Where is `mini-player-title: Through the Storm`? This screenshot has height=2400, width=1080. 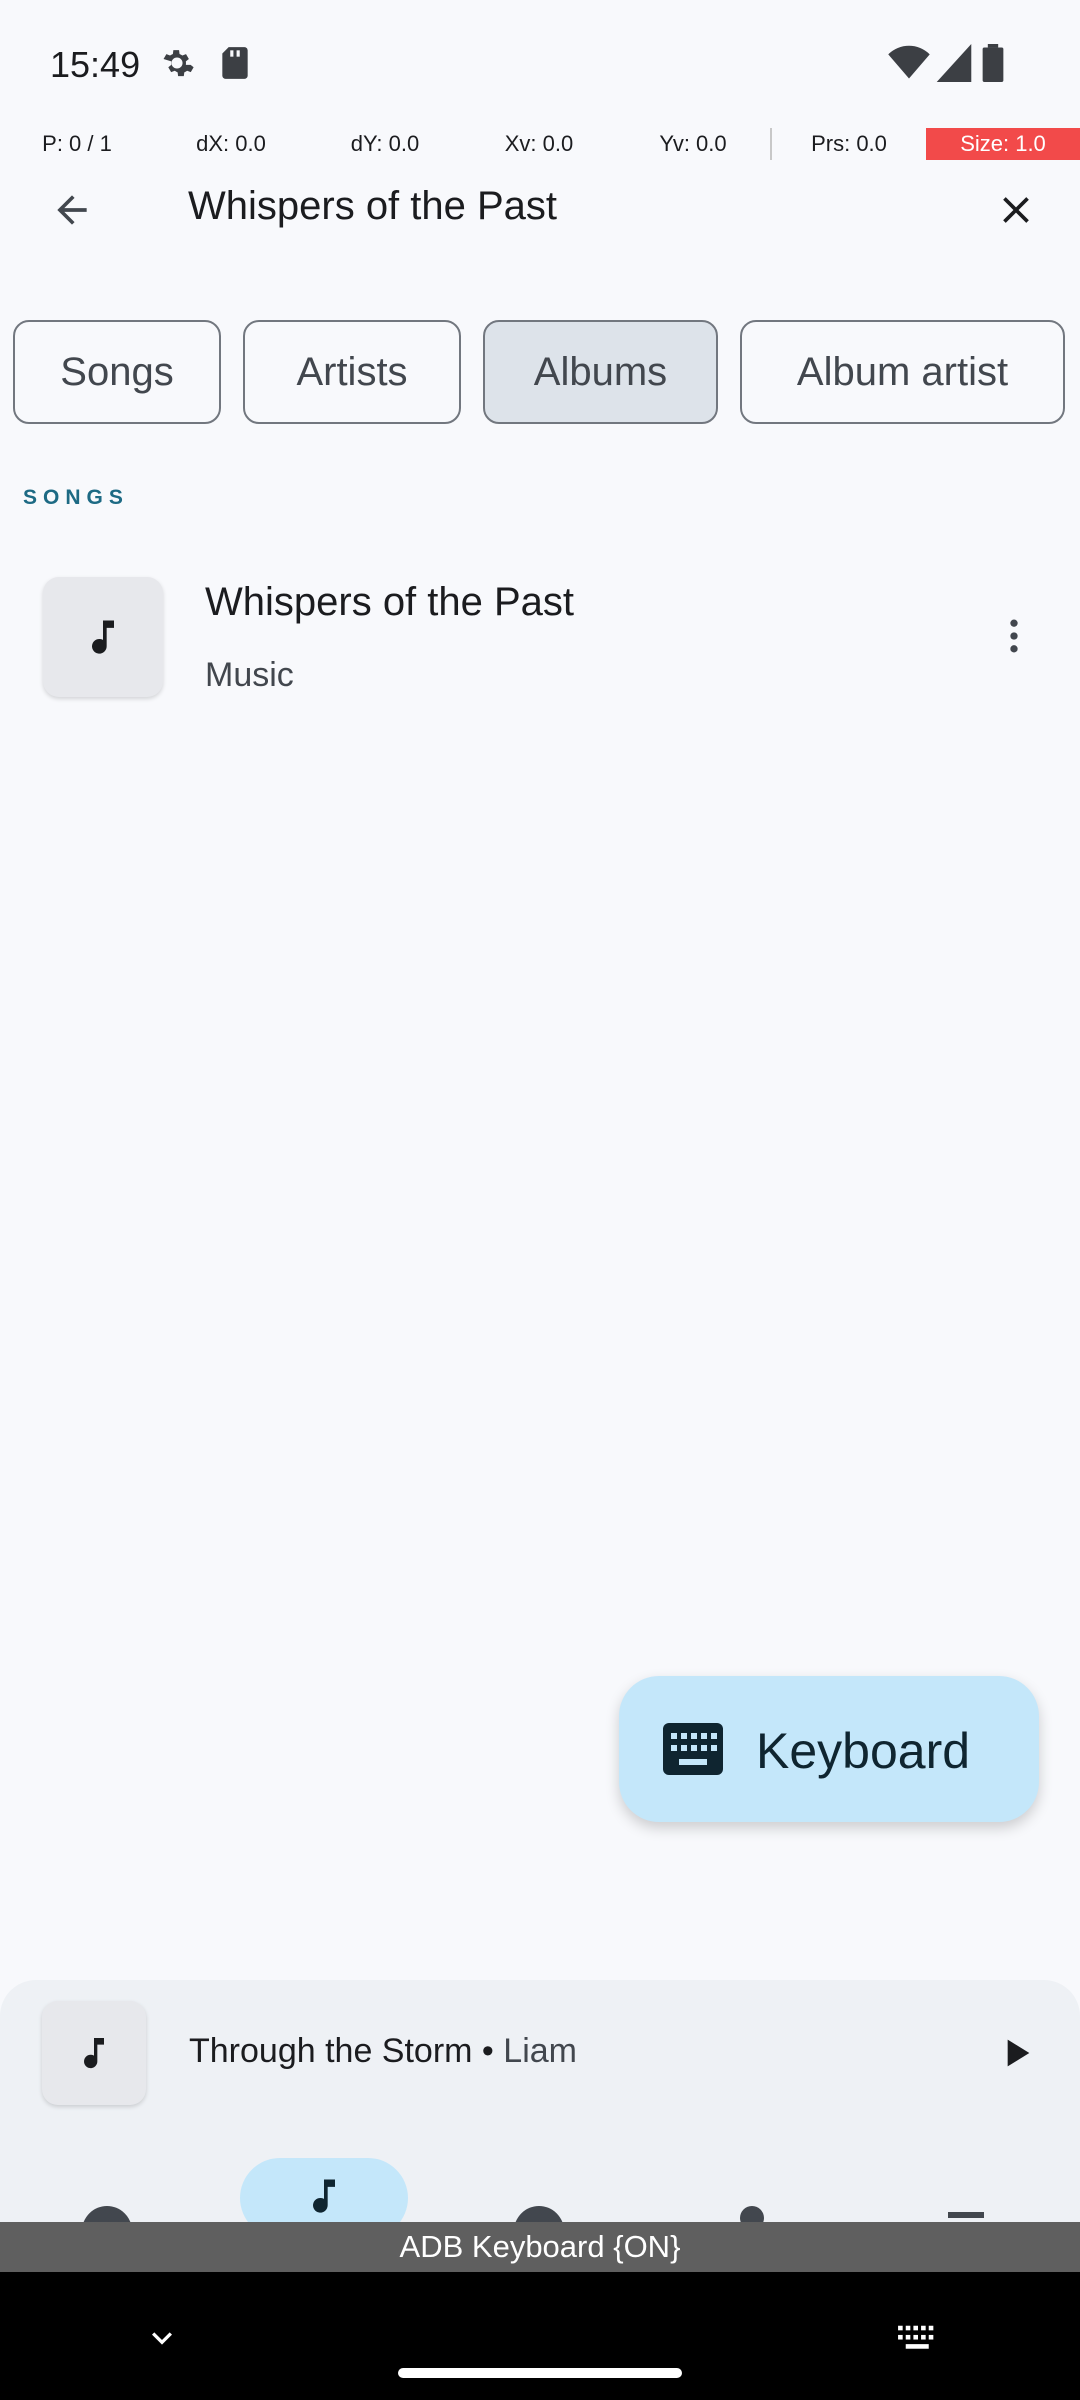
mini-player-title: Through the Storm is located at coordinates (331, 2051).